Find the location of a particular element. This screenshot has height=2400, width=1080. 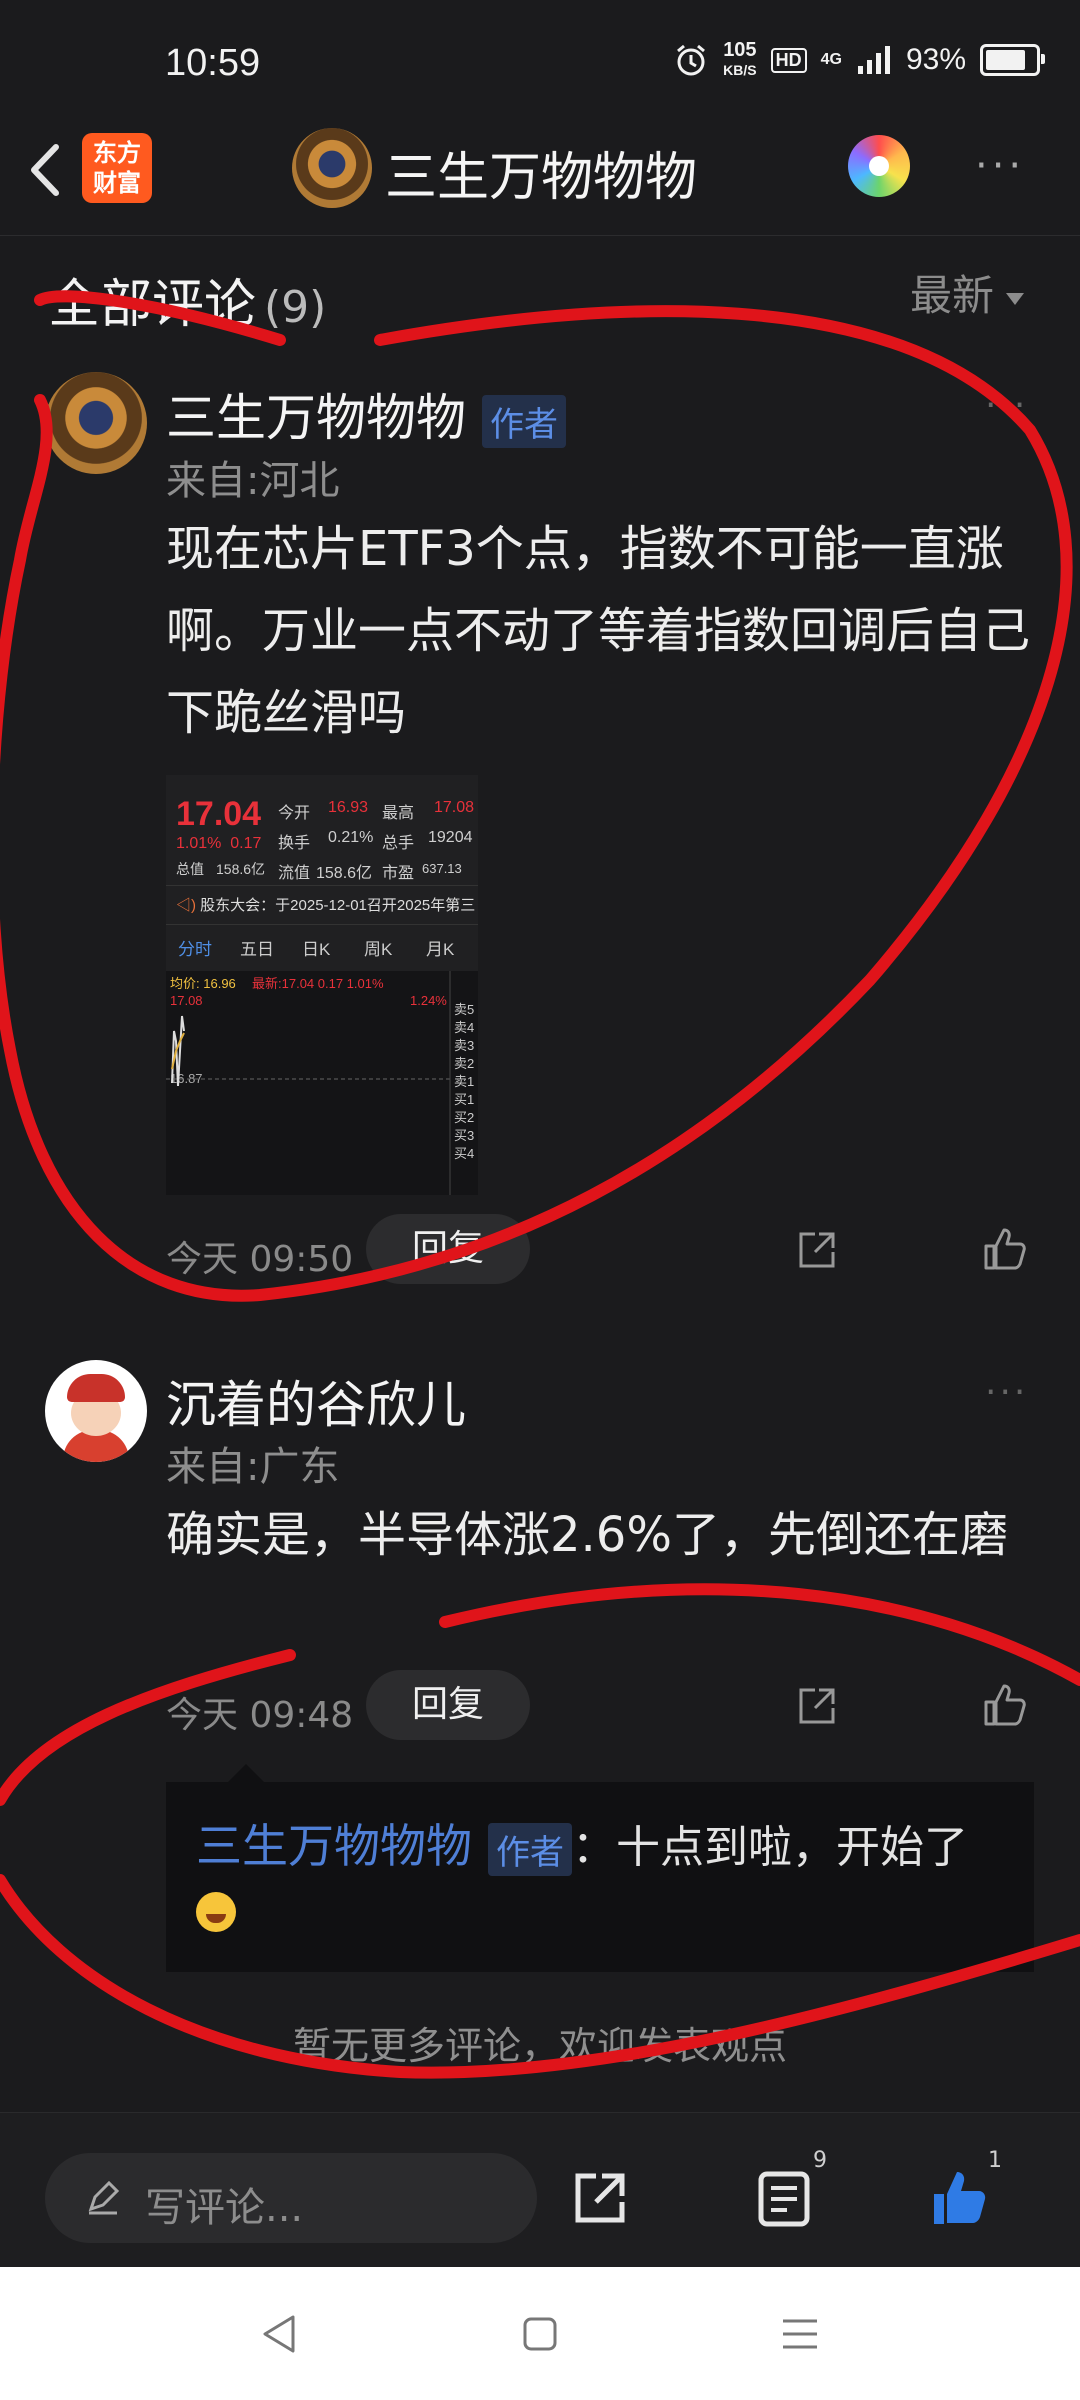

nav-menu-icon is located at coordinates (800, 2334).